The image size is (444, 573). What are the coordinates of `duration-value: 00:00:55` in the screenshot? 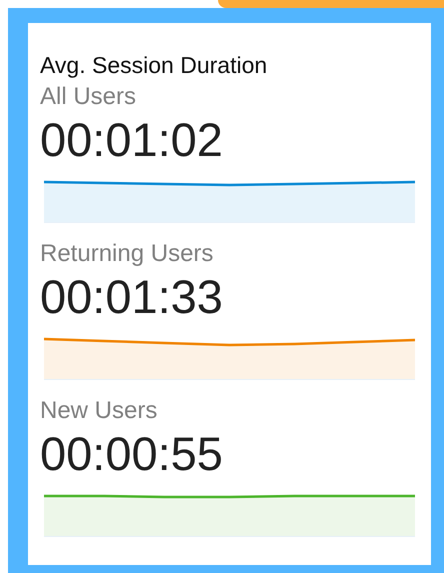 It's located at (132, 454).